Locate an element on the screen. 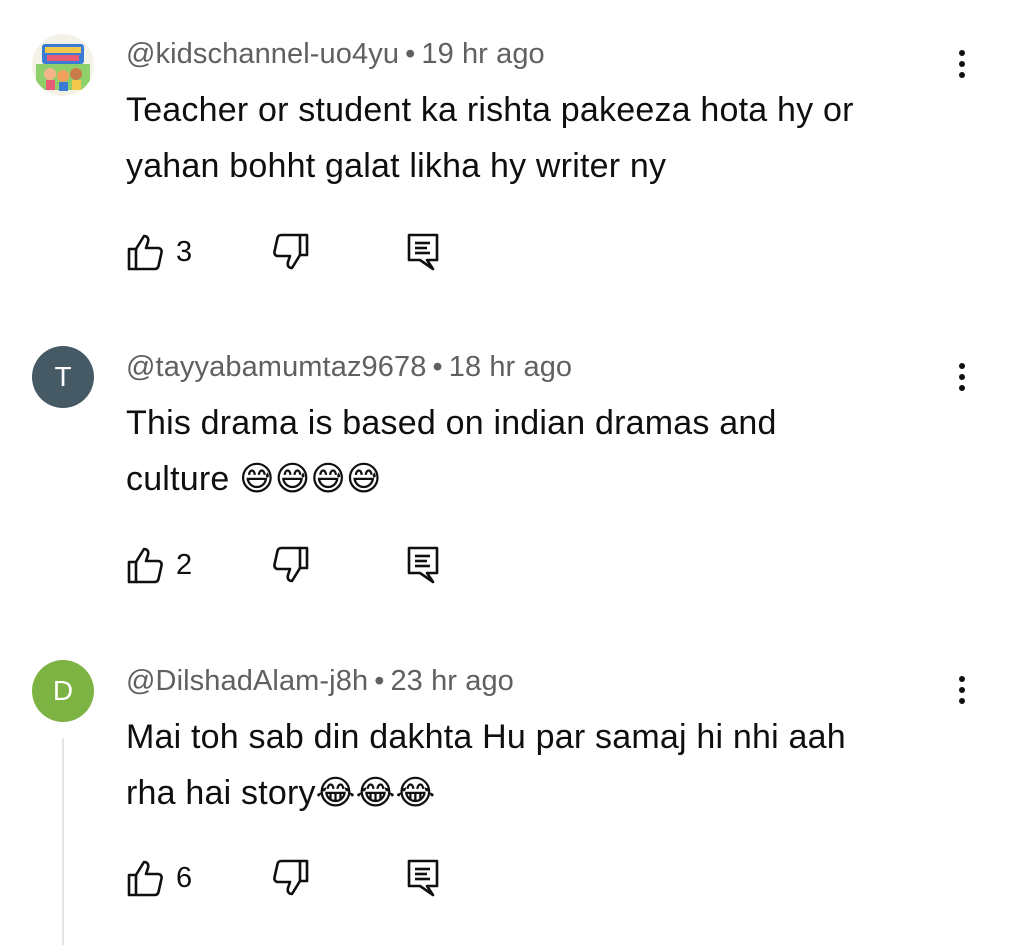 The width and height of the screenshot is (1024, 945). channel-logo-icon is located at coordinates (63, 65).